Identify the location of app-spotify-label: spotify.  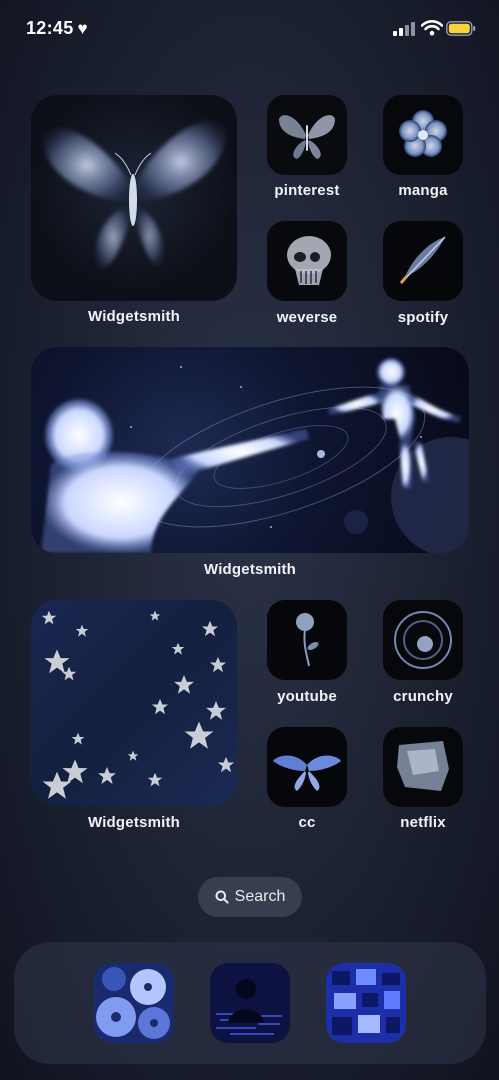
(423, 317).